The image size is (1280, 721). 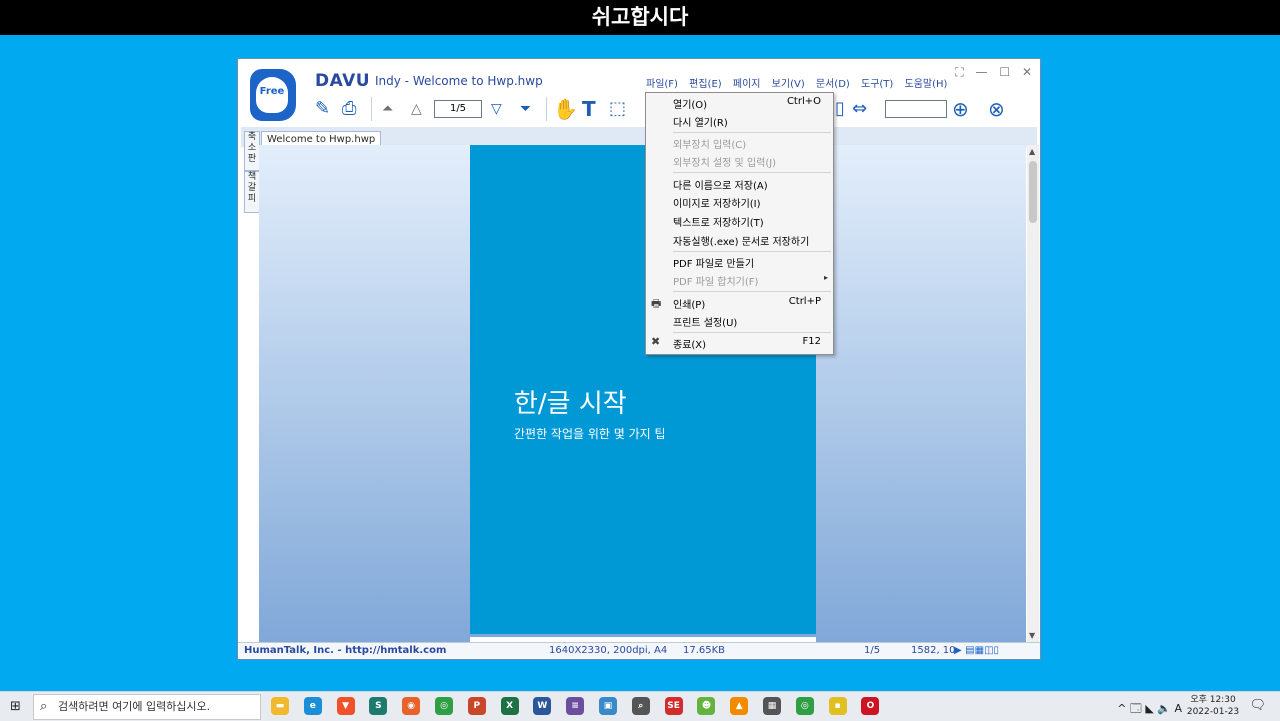 I want to click on logo-text: Free, so click(x=272, y=91).